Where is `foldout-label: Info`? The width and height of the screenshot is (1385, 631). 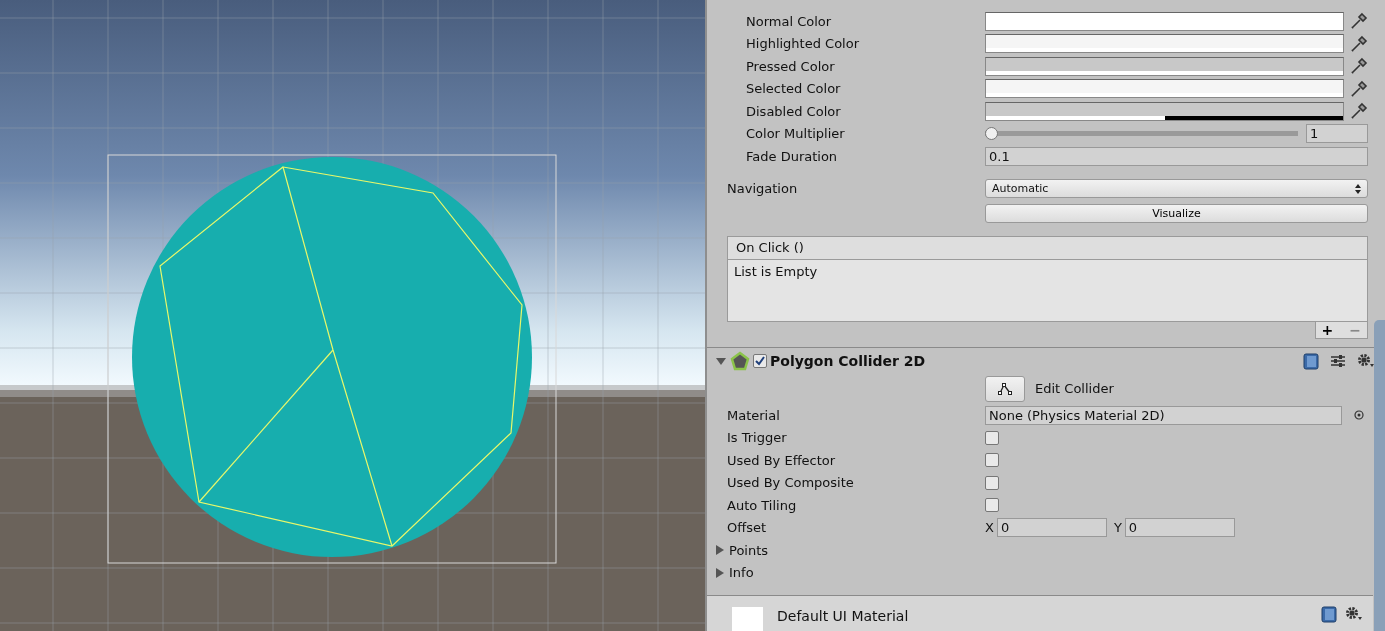 foldout-label: Info is located at coordinates (741, 573).